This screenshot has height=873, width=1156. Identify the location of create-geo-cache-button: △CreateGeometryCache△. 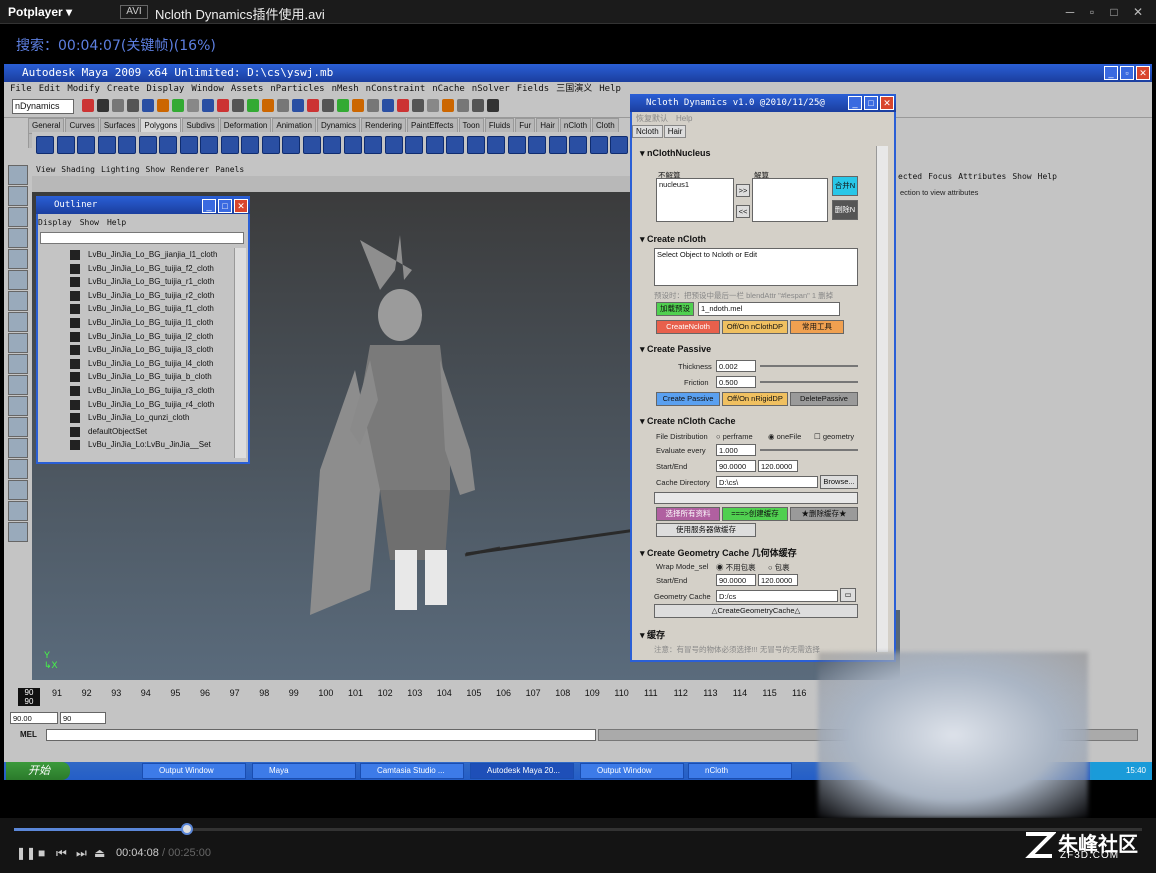
(756, 611).